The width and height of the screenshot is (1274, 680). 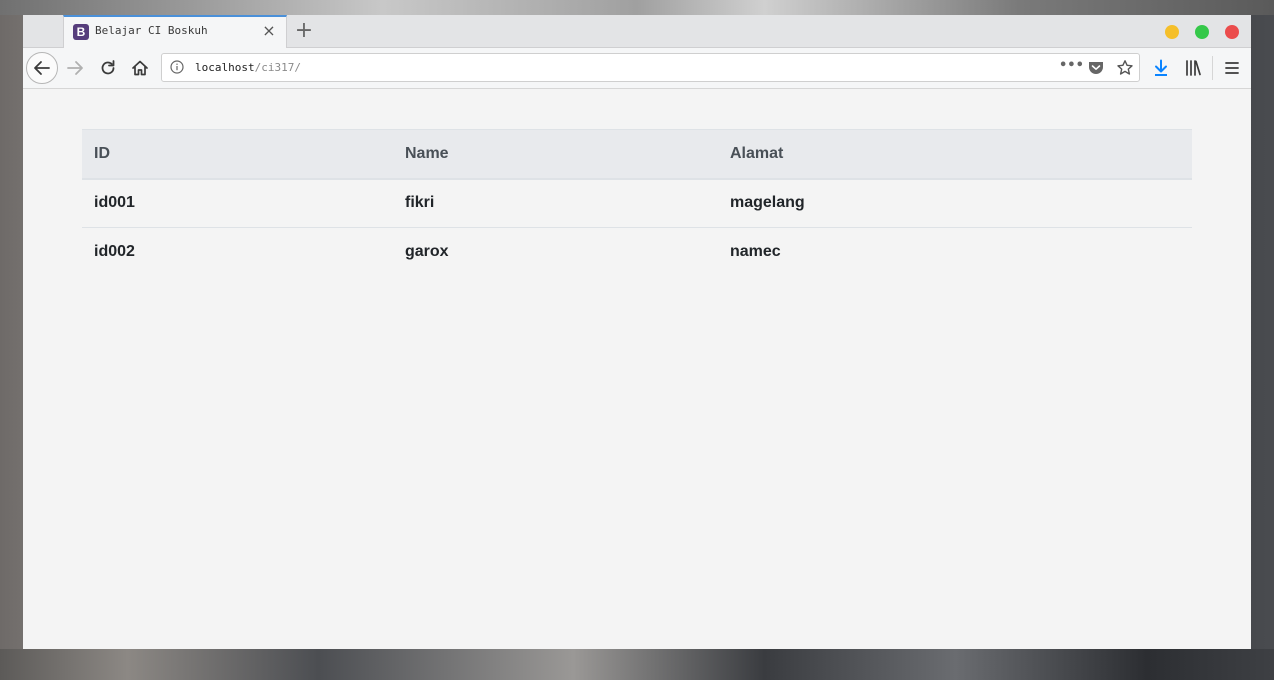 I want to click on page-actions-more-icon: •••, so click(x=1071, y=67).